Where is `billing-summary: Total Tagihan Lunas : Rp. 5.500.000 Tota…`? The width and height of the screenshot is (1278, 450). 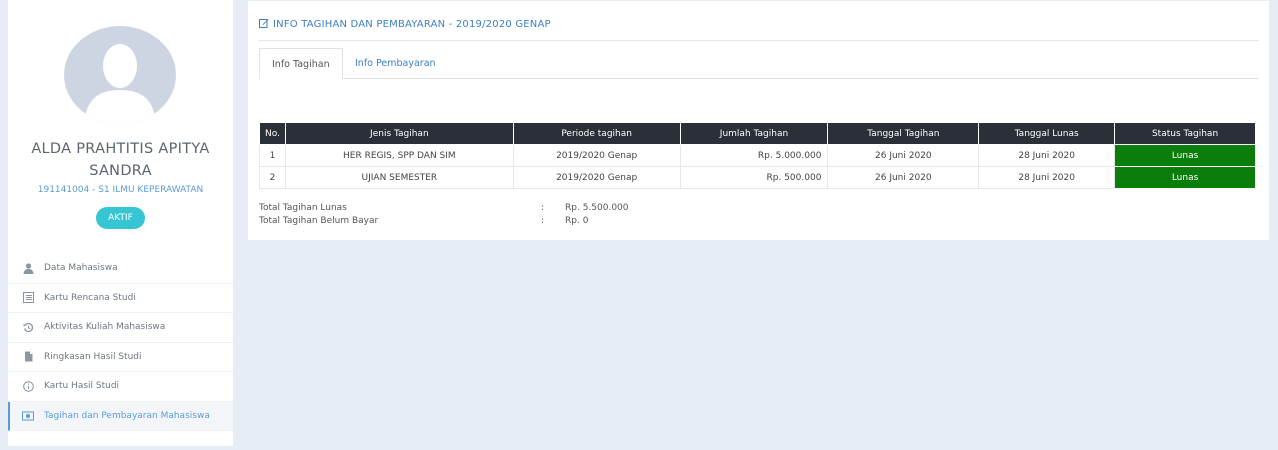
billing-summary: Total Tagihan Lunas : Rp. 5.500.000 Tota… is located at coordinates (459, 216).